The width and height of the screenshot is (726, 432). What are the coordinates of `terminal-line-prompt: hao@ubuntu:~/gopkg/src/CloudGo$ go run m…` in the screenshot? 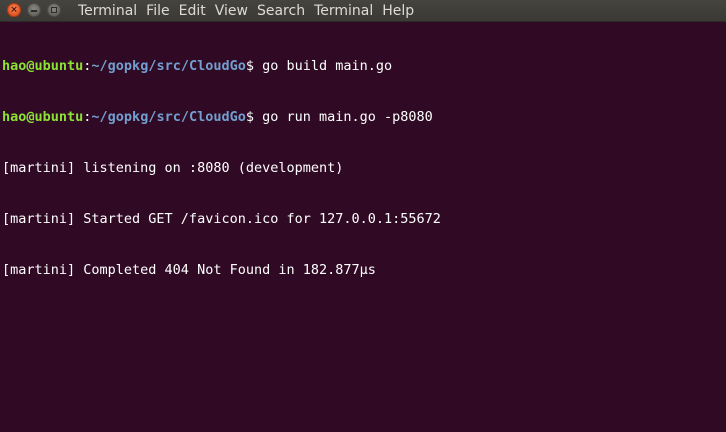 It's located at (363, 117).